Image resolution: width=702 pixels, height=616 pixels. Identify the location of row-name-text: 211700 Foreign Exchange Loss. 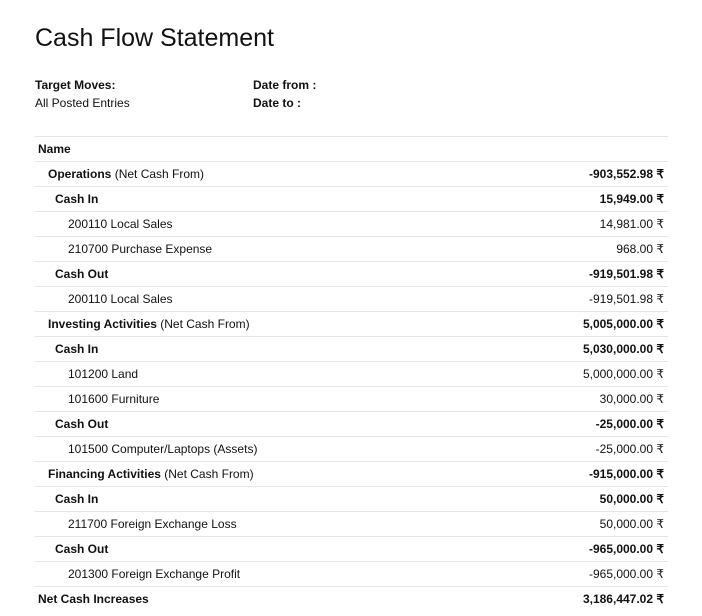
(152, 524).